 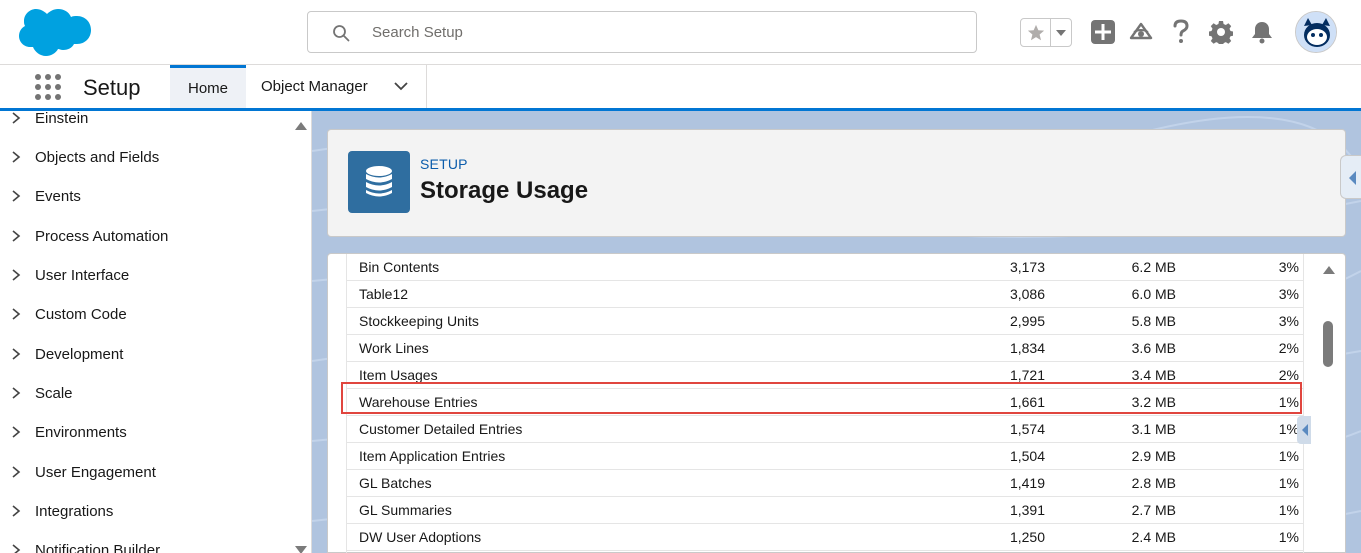 I want to click on sidebar-item-scale: Scale, so click(x=145, y=393).